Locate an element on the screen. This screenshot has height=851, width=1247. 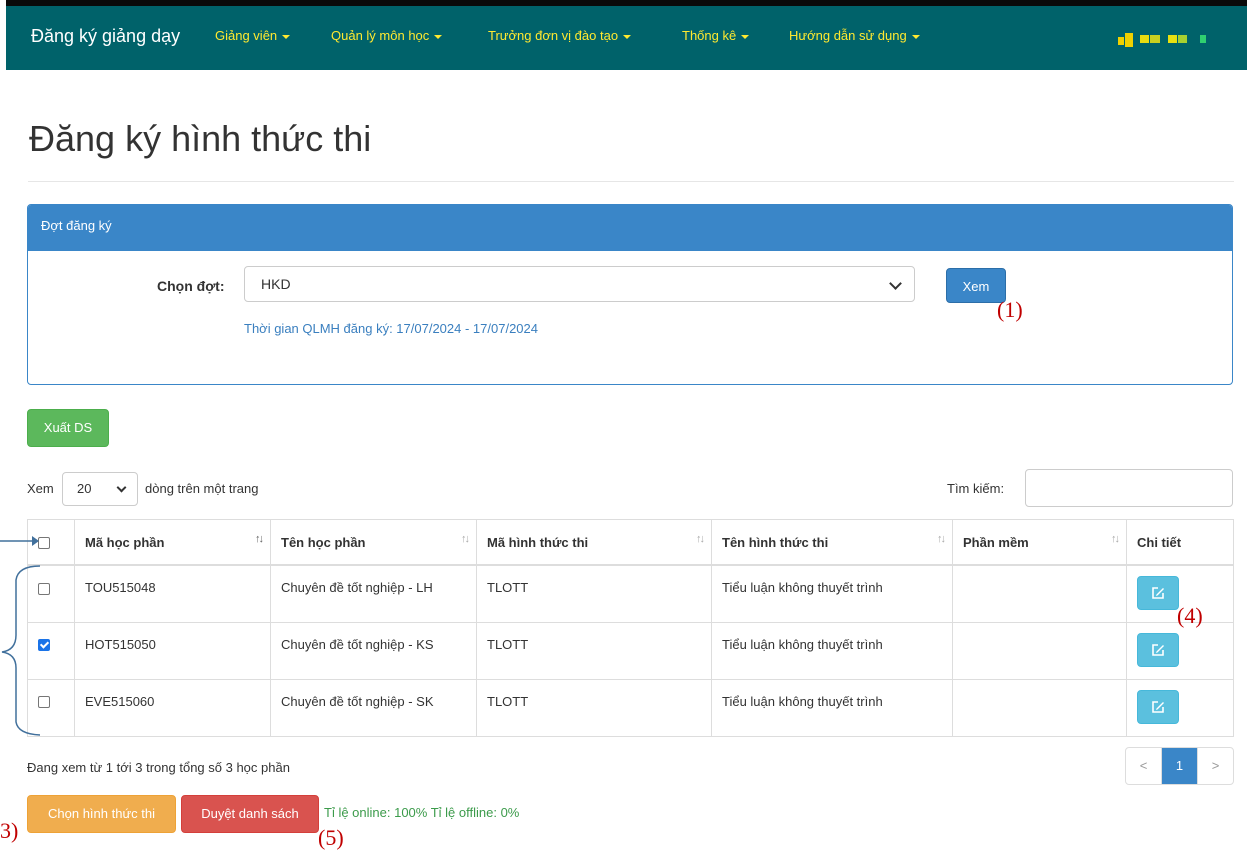
export-list-button: Xuất DS is located at coordinates (68, 428).